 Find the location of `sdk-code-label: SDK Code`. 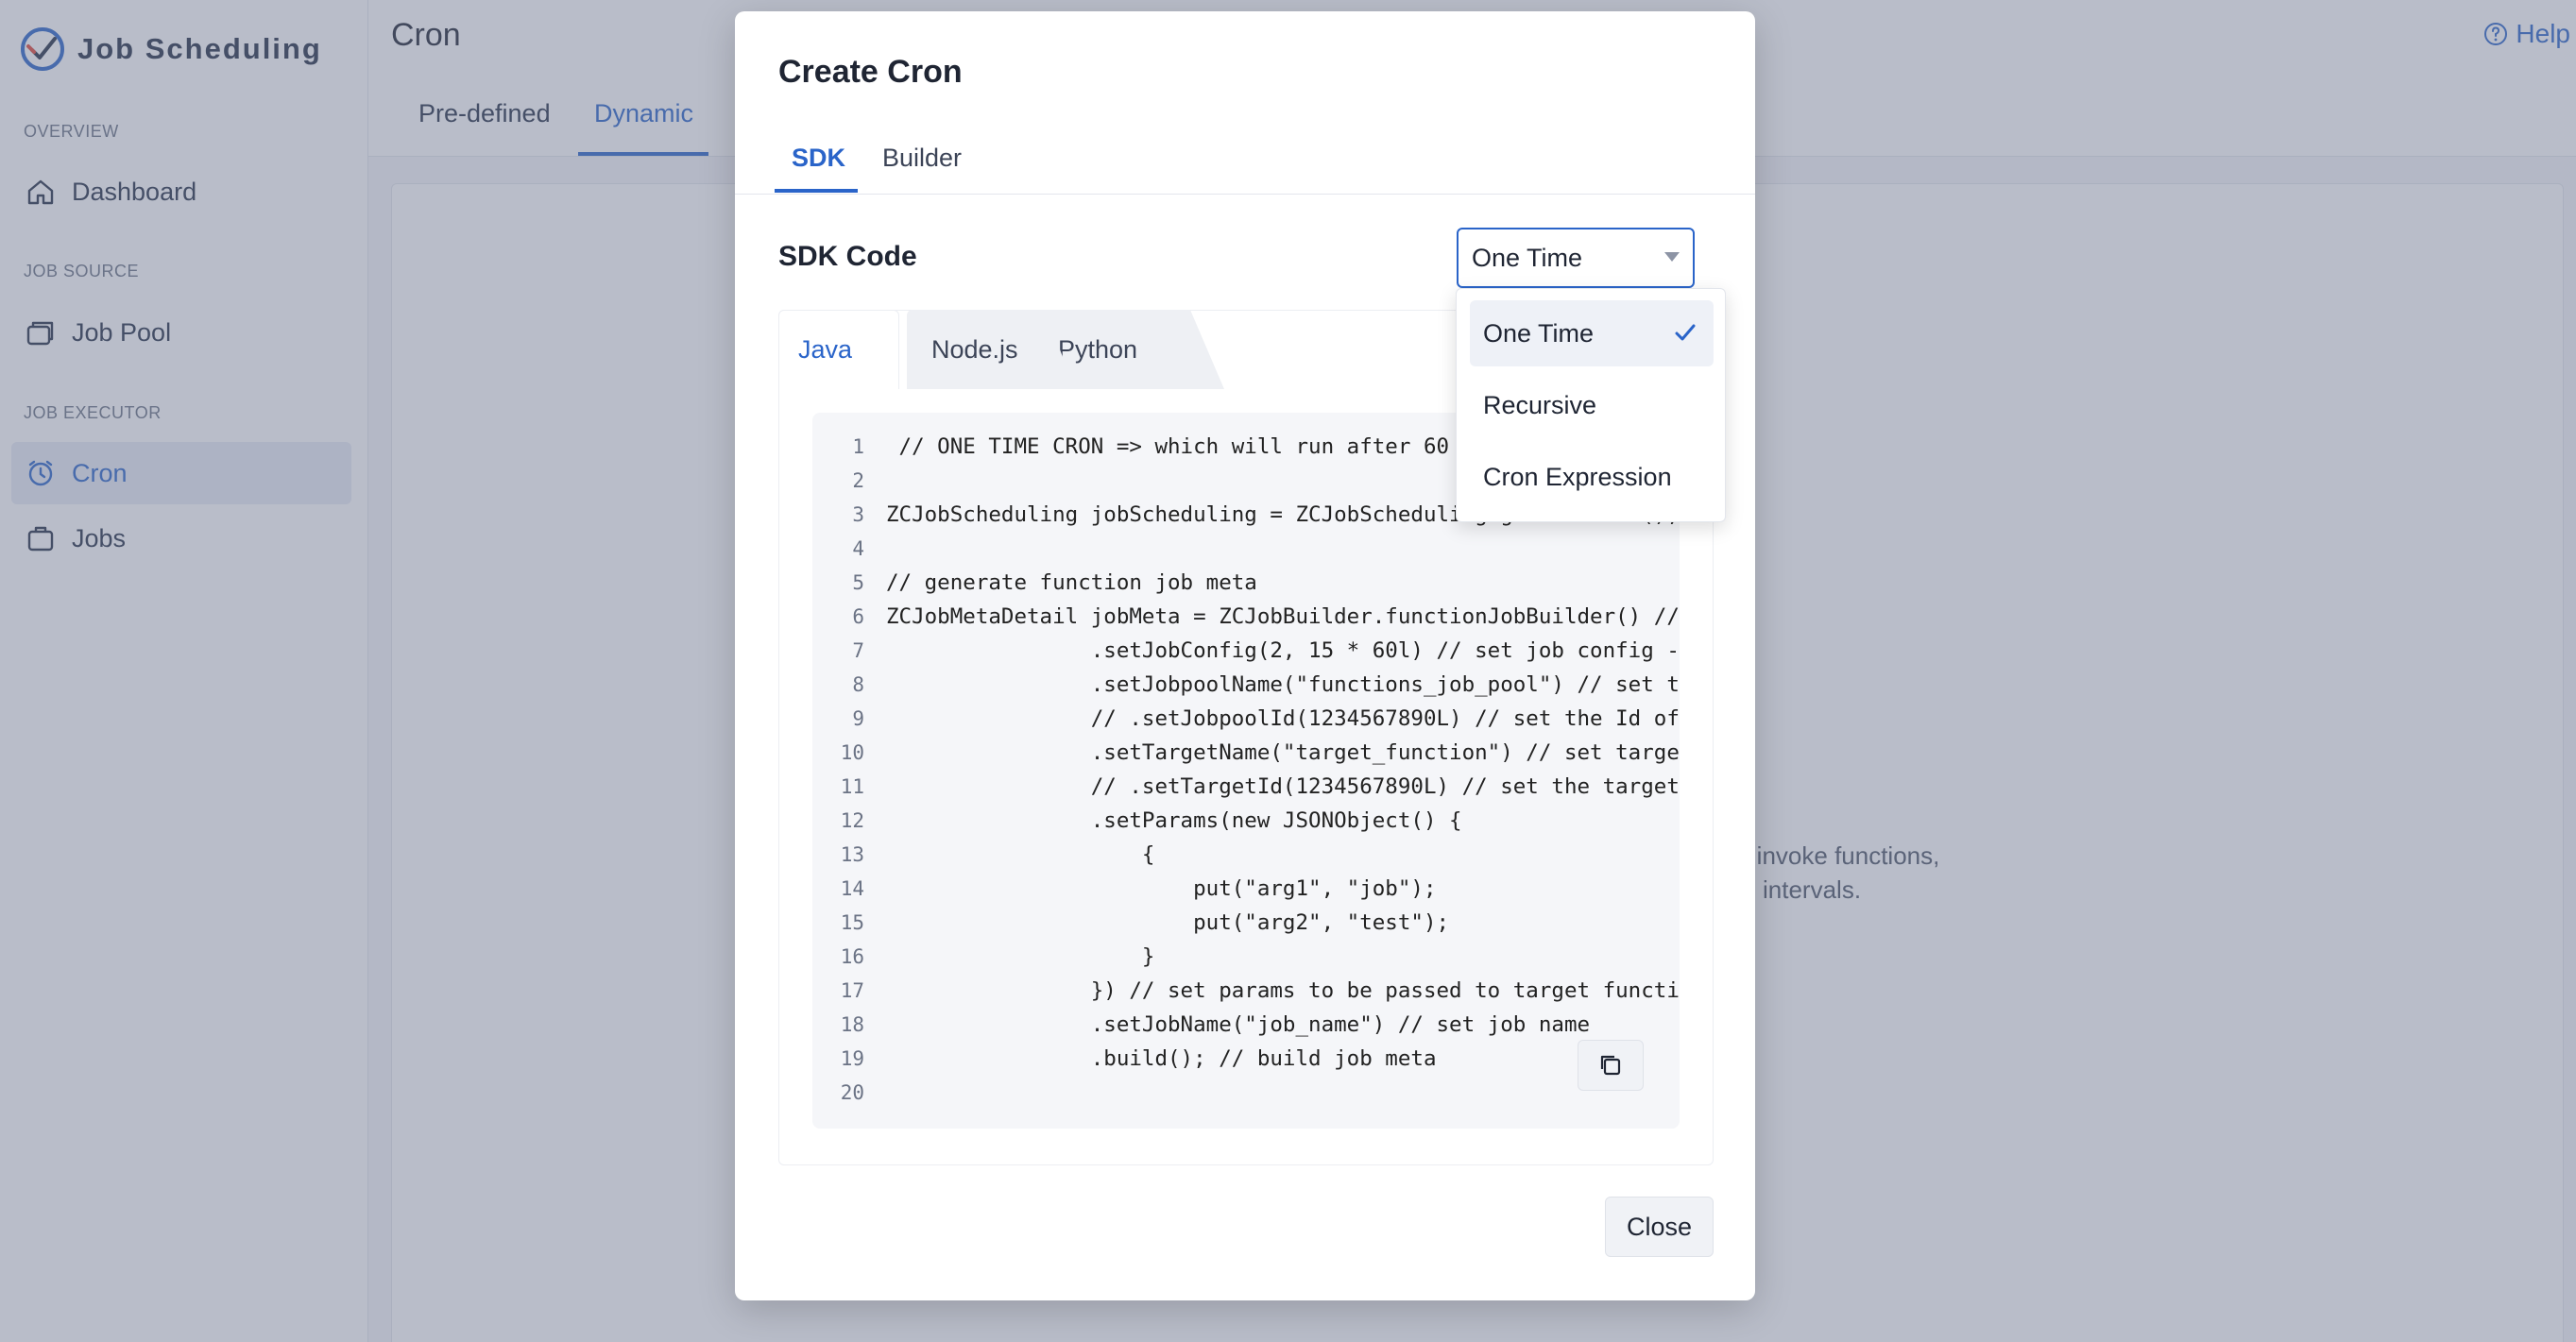

sdk-code-label: SDK Code is located at coordinates (848, 256).